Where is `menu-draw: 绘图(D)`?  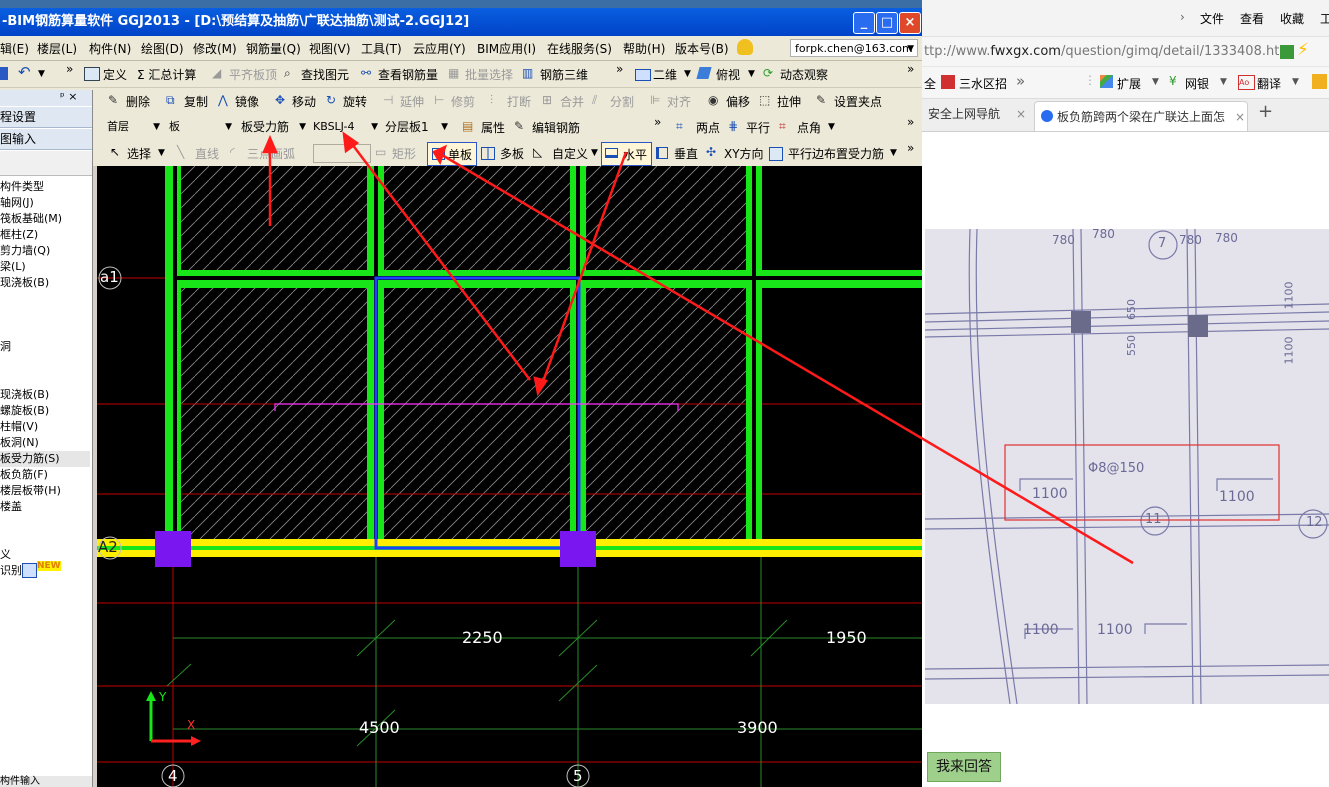
menu-draw: 绘图(D) is located at coordinates (162, 48).